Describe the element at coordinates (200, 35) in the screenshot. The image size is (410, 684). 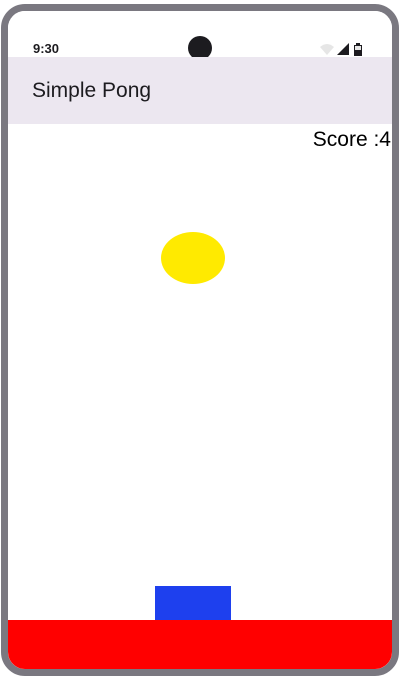
I see `status-bar: 9:30` at that location.